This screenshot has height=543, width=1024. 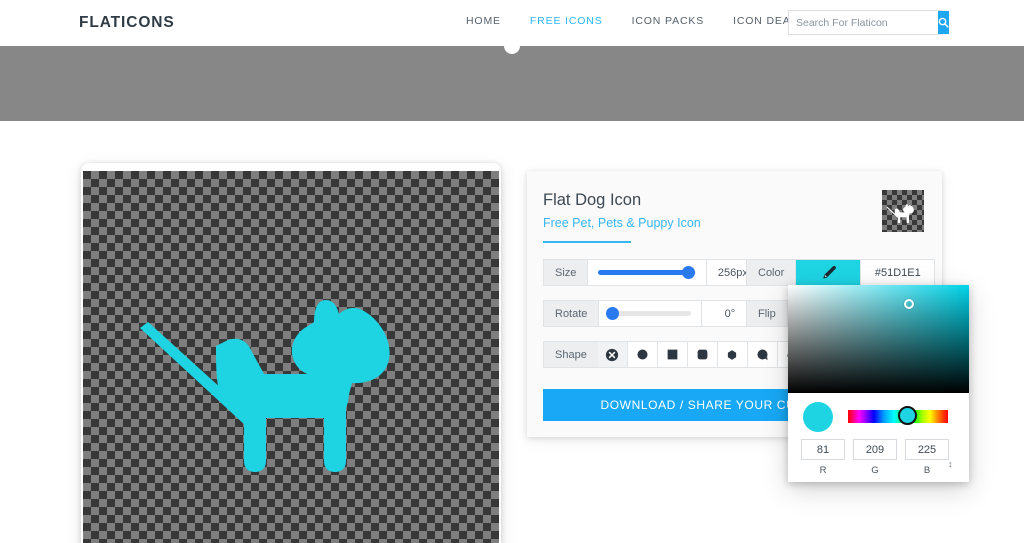 I want to click on ad-banner, so click(x=512, y=83).